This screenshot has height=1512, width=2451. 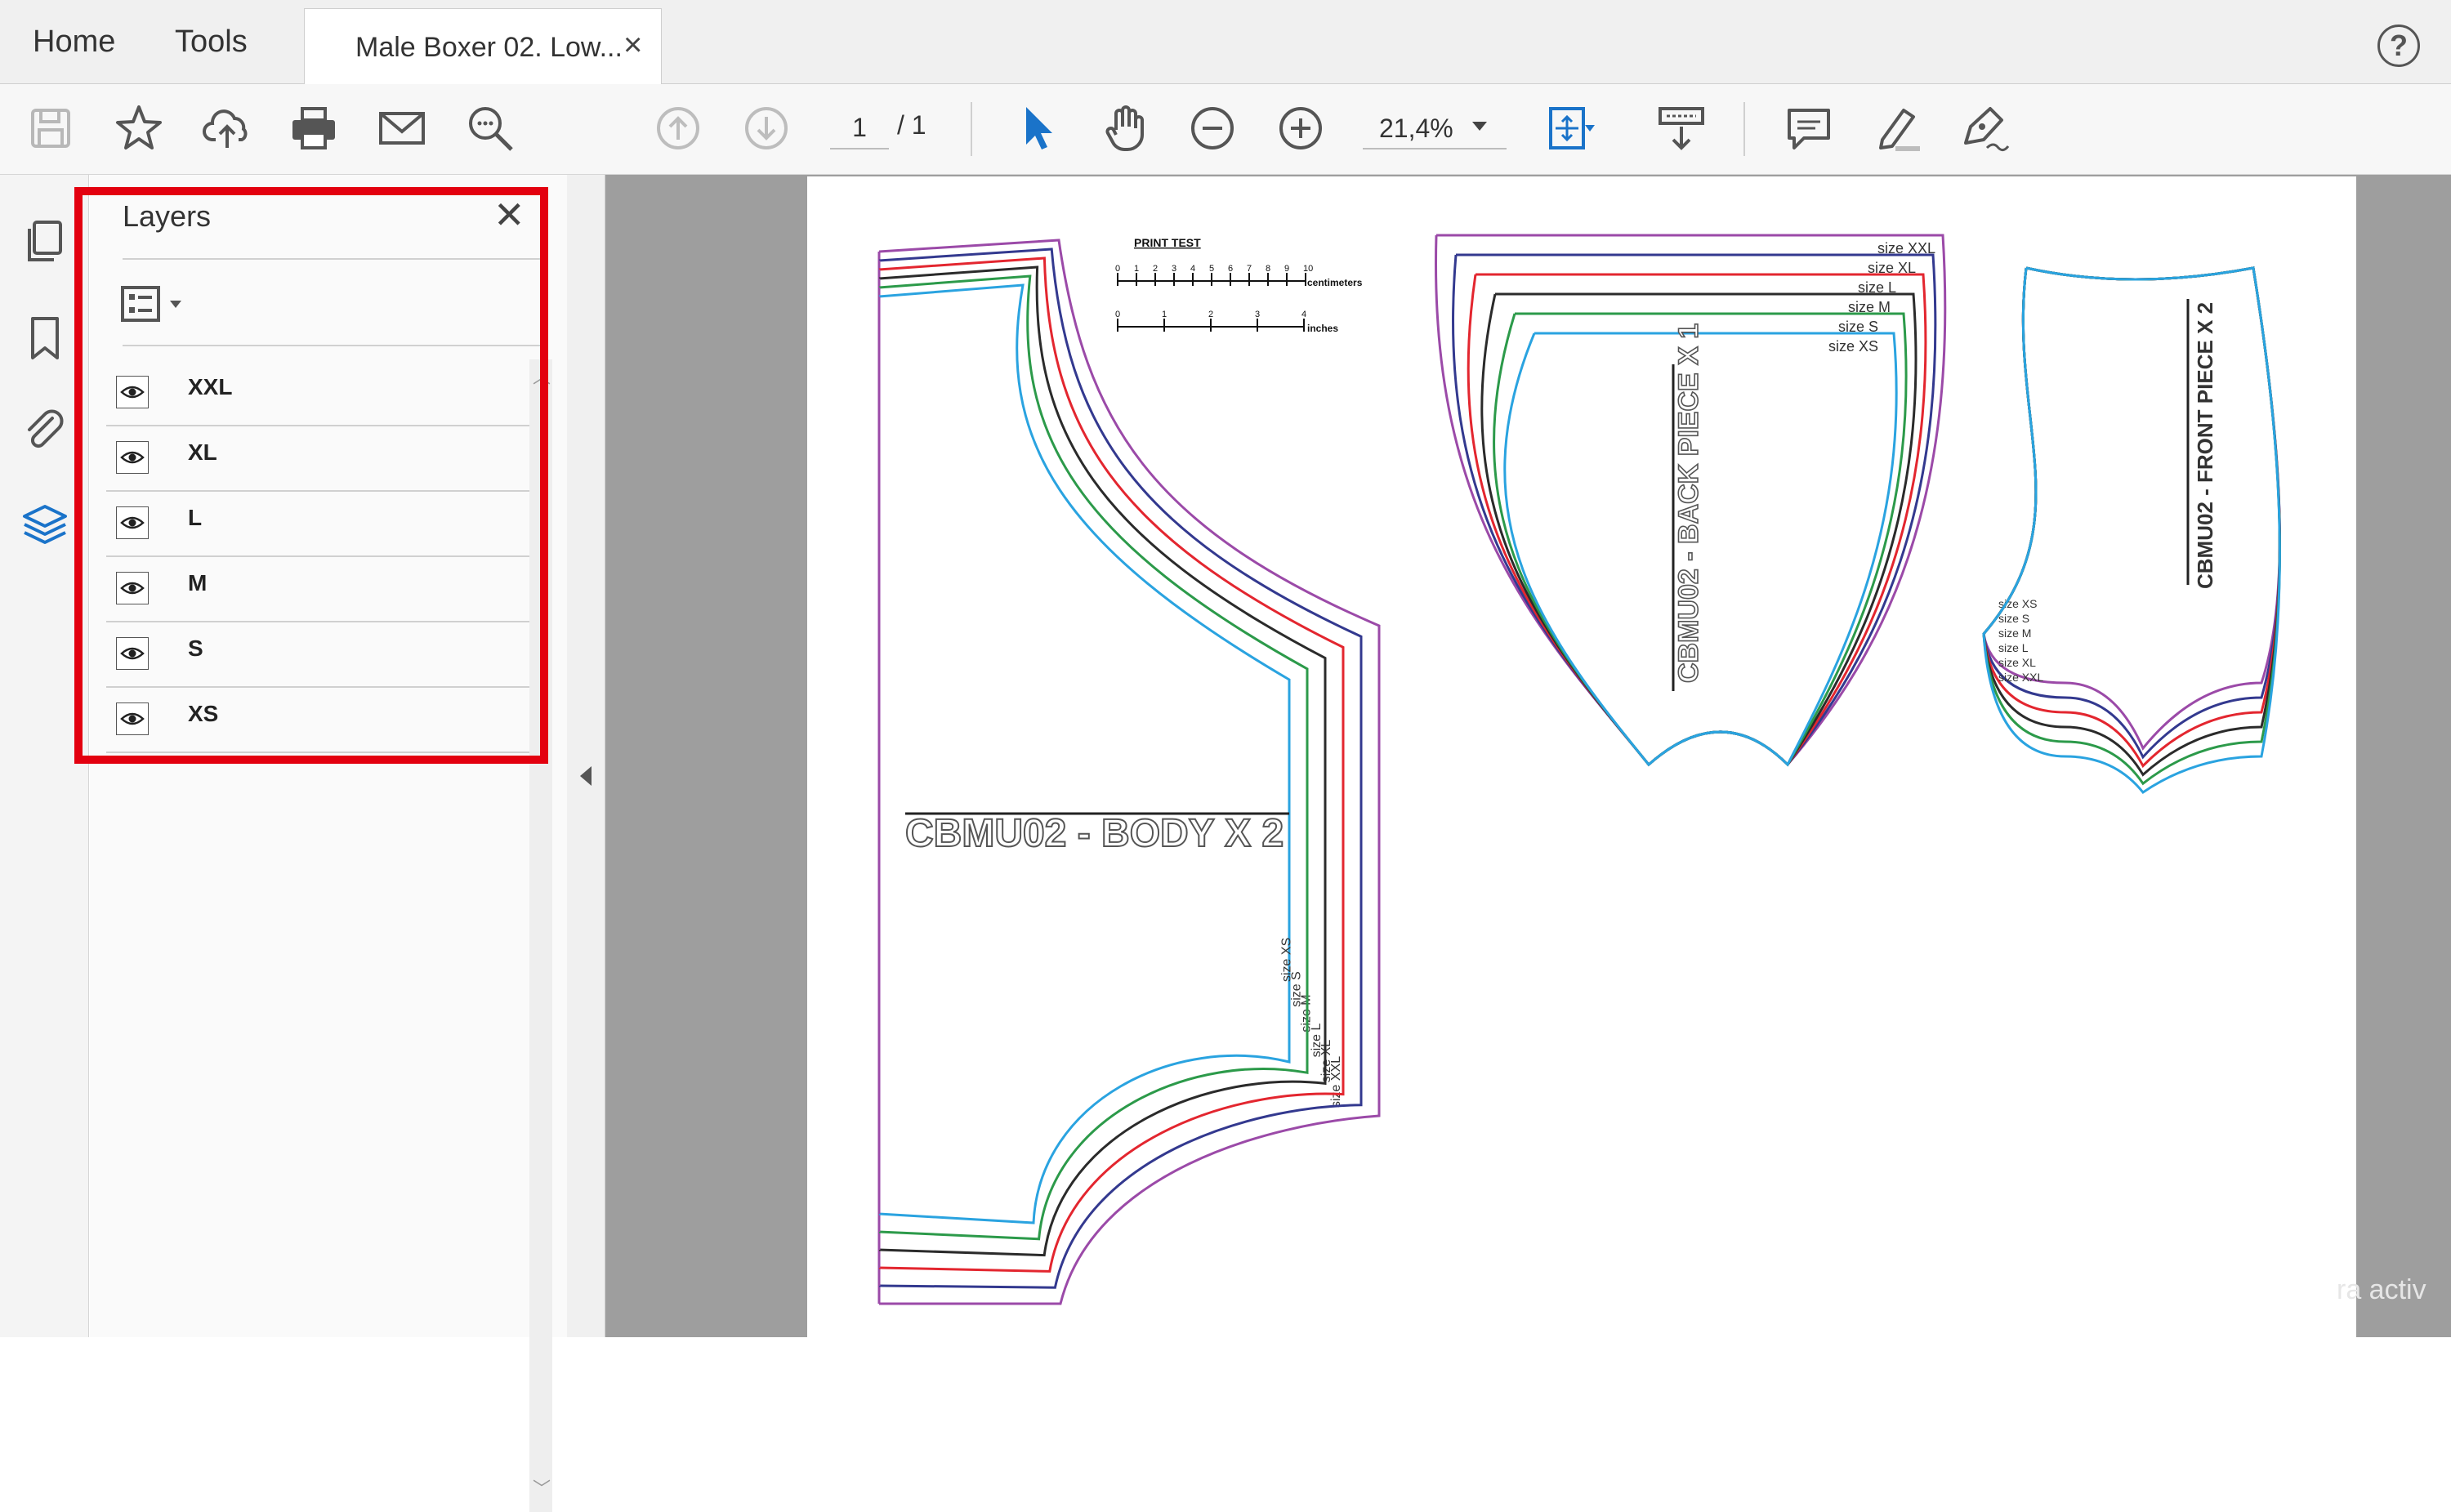 I want to click on chevron-down-icon, so click(x=1479, y=127).